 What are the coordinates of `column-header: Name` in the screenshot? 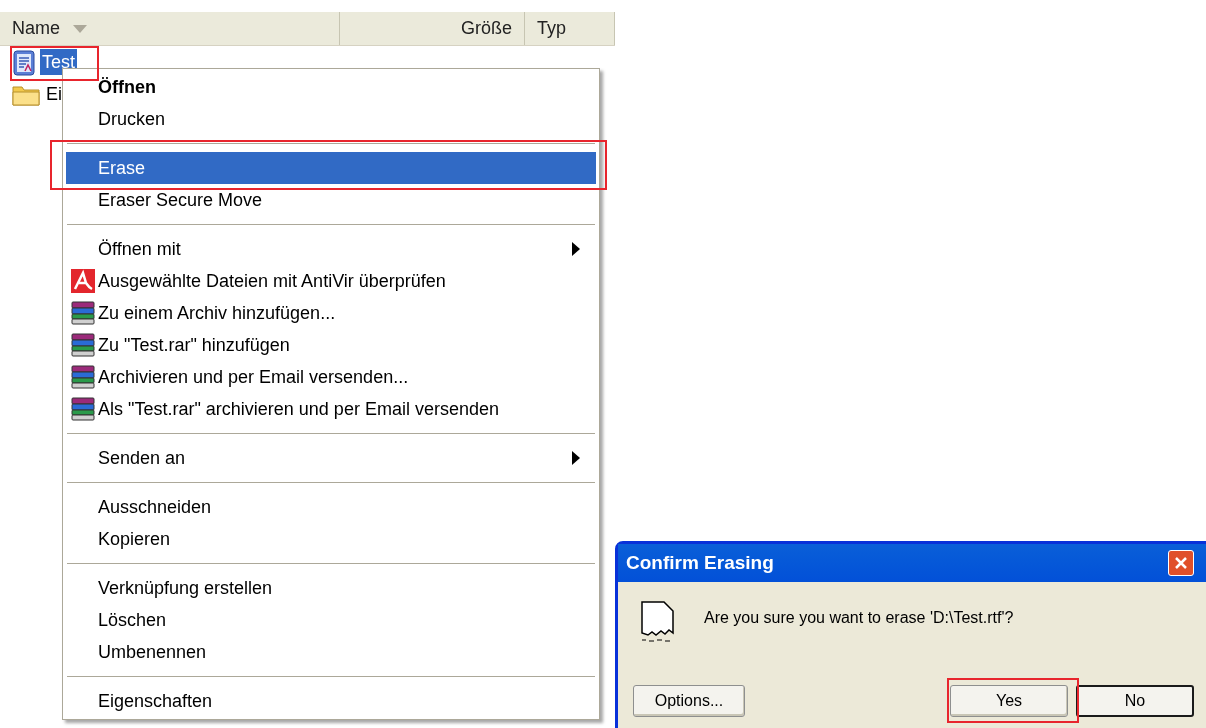 It's located at (170, 28).